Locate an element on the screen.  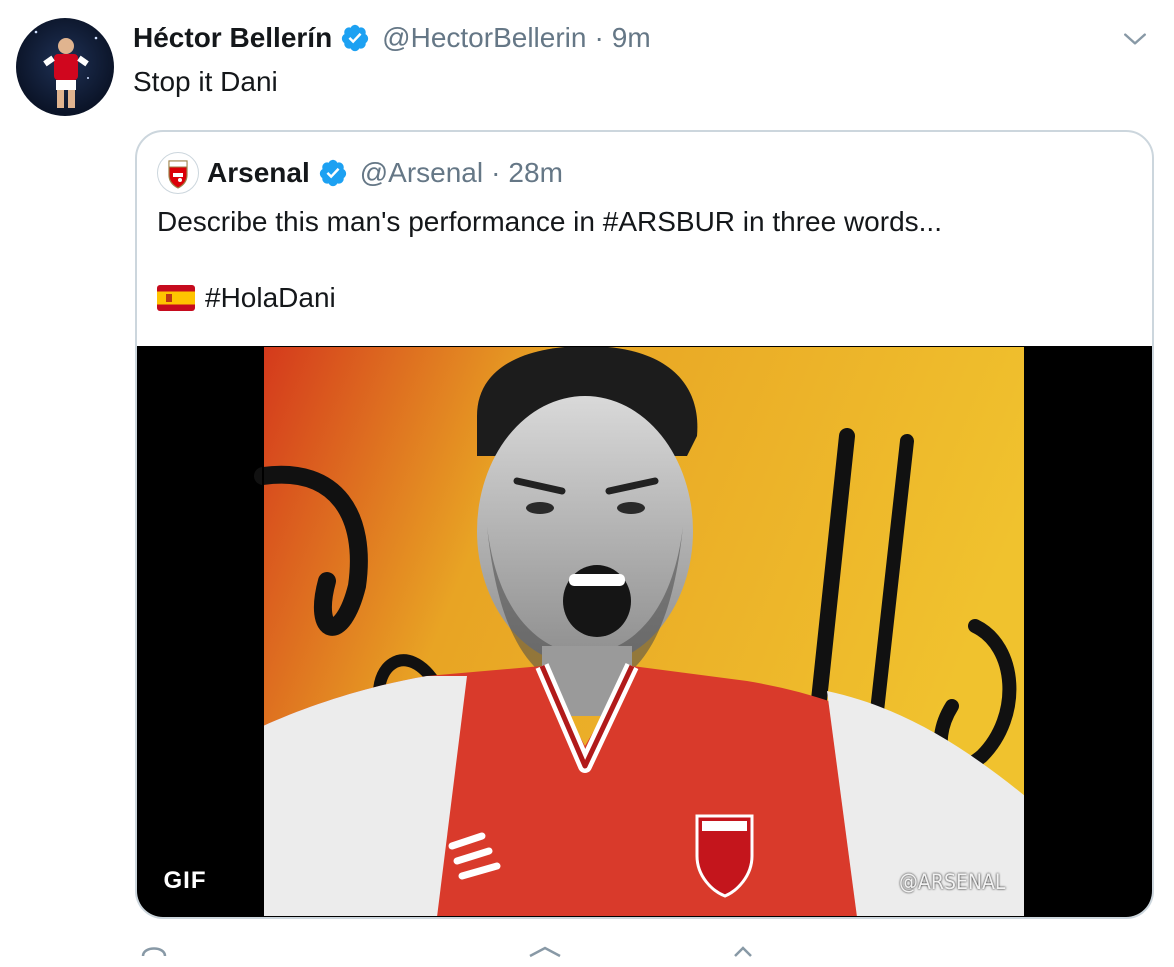
quoted-author-name: Arsenal is located at coordinates (258, 173).